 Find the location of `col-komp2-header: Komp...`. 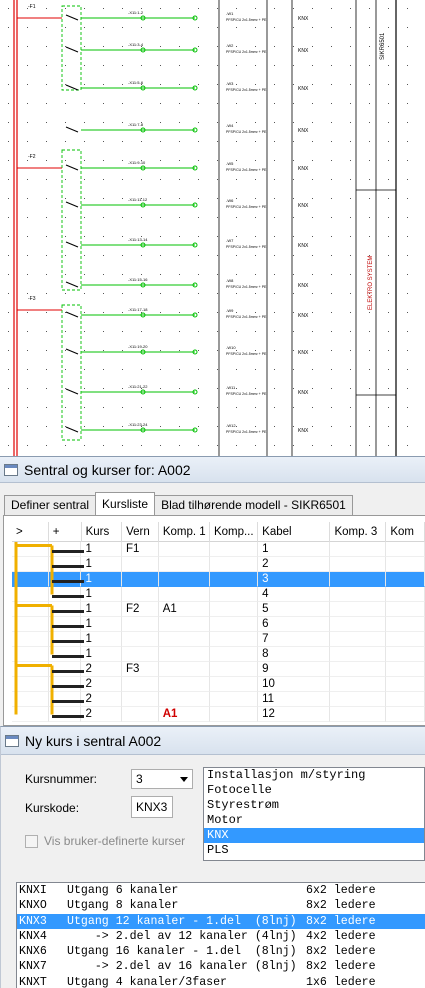

col-komp2-header: Komp... is located at coordinates (234, 532).